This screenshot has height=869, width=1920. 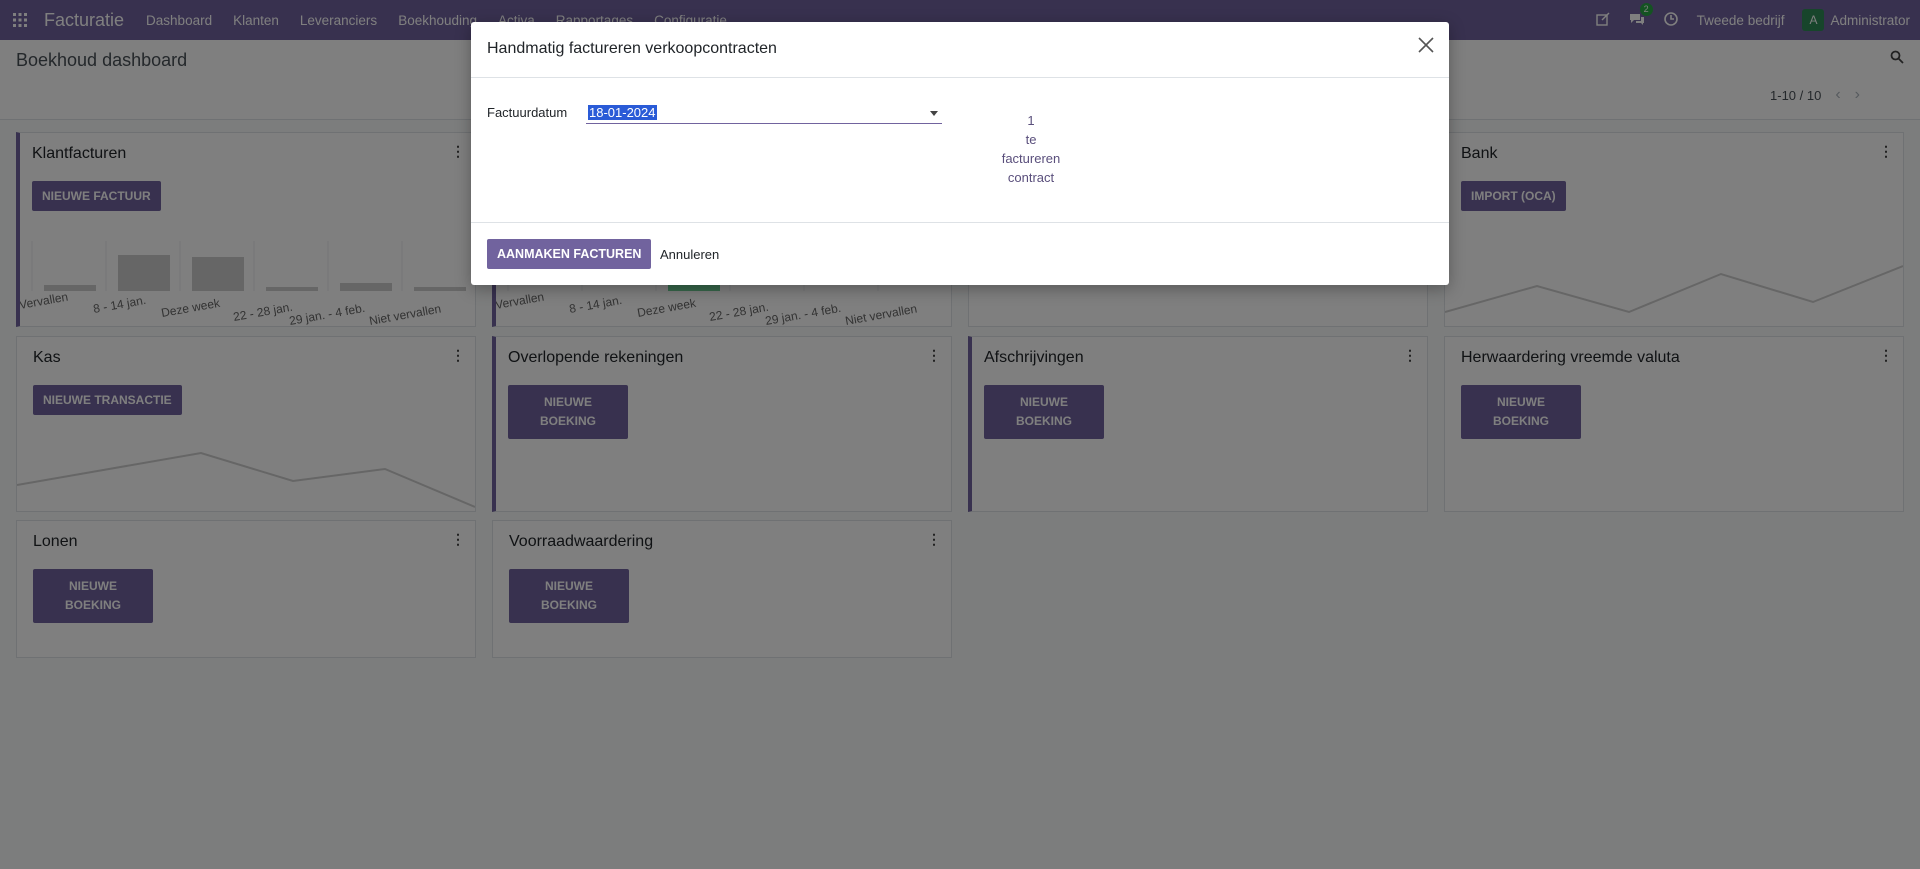 I want to click on contracts-count: 1, so click(x=1031, y=120).